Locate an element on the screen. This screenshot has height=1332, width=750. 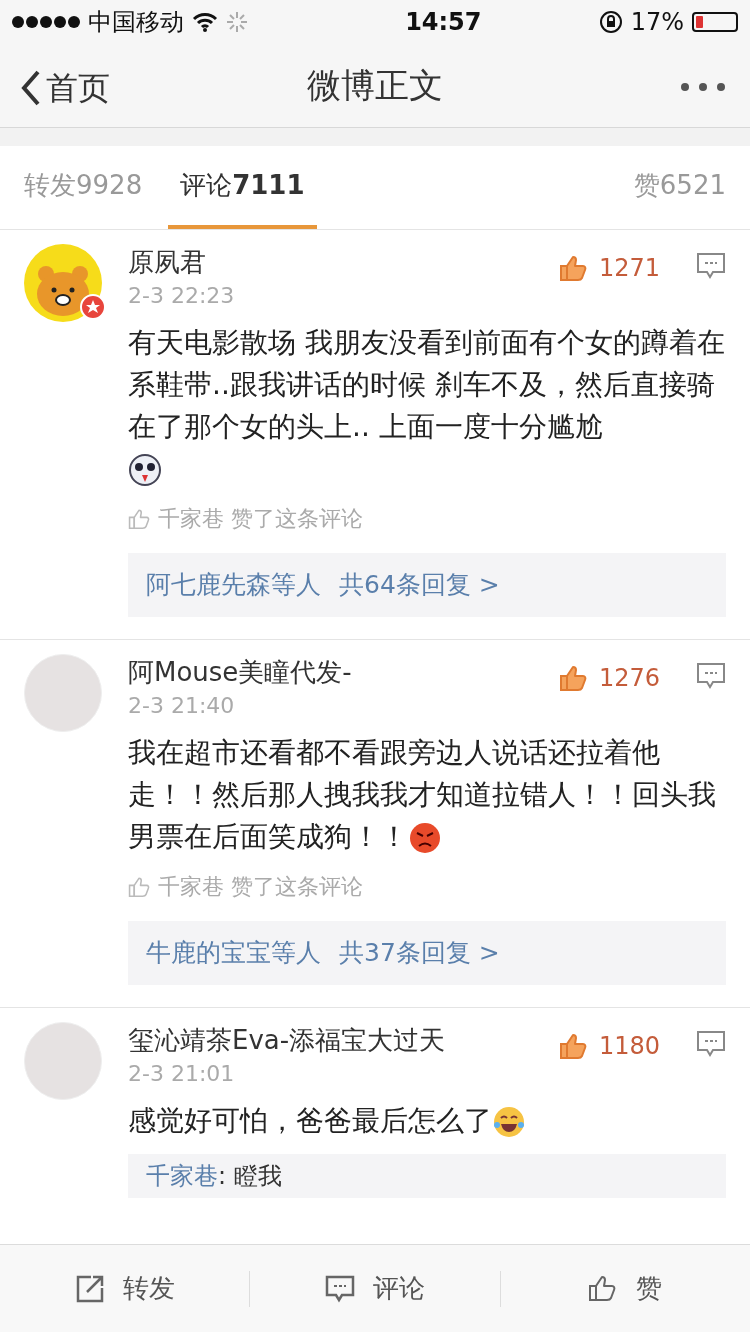
like-button: 1276 is located at coordinates (609, 678).